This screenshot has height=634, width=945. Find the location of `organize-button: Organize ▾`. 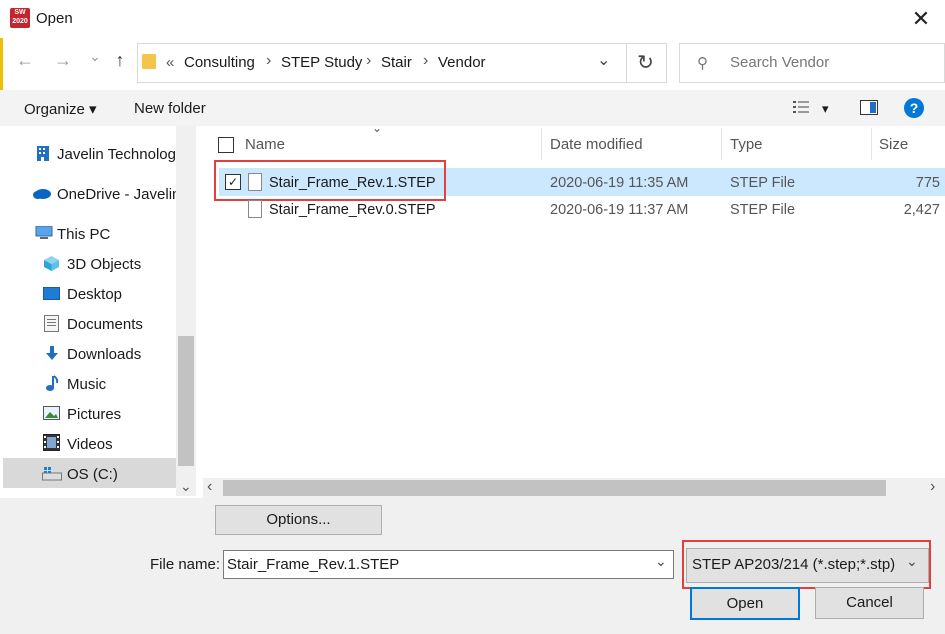

organize-button: Organize ▾ is located at coordinates (60, 109).